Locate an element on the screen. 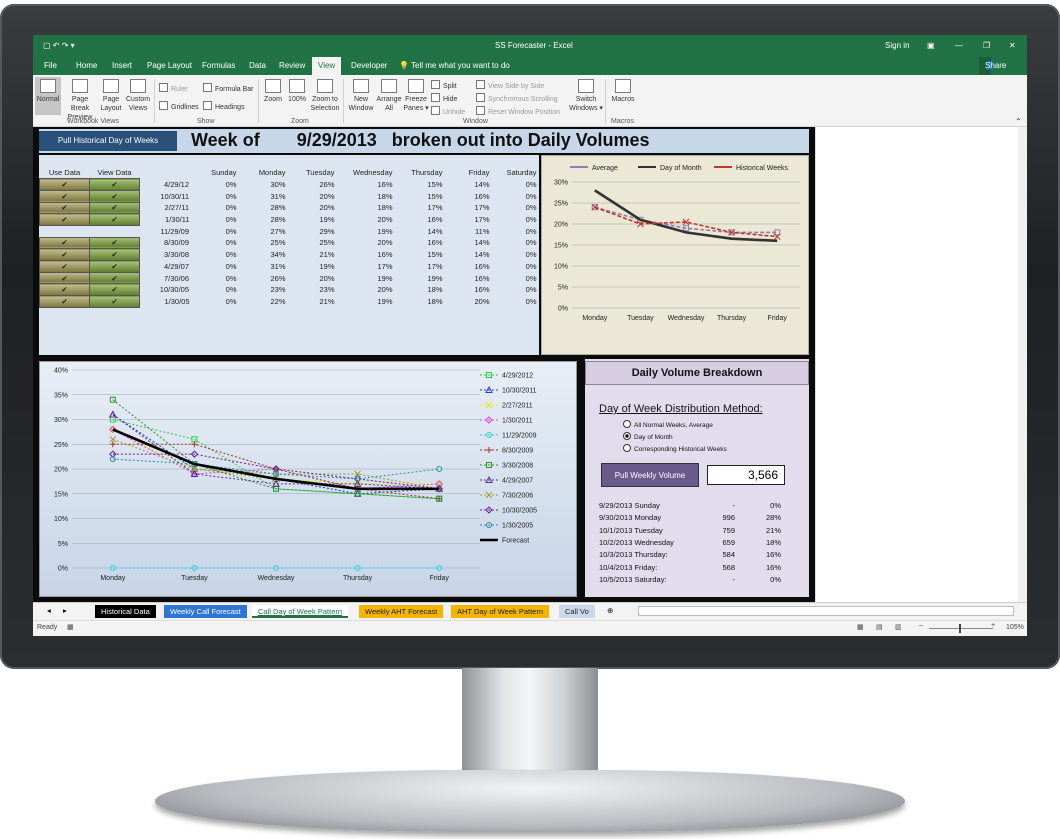 Image resolution: width=1060 pixels, height=839 pixels. restore-button: ❐ is located at coordinates (986, 45).